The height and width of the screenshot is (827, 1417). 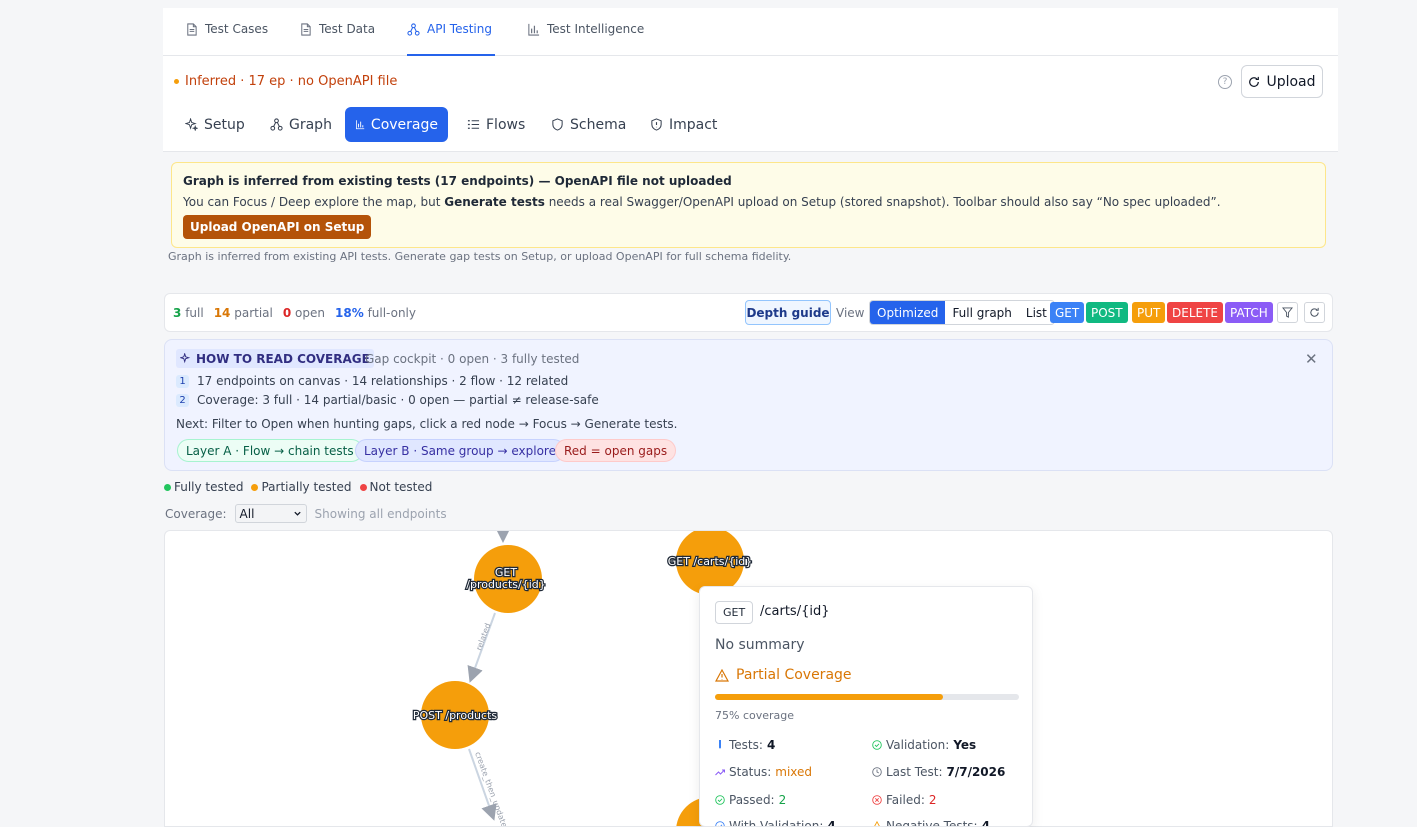 What do you see at coordinates (459, 29) in the screenshot?
I see `tab-label: API Testing` at bounding box center [459, 29].